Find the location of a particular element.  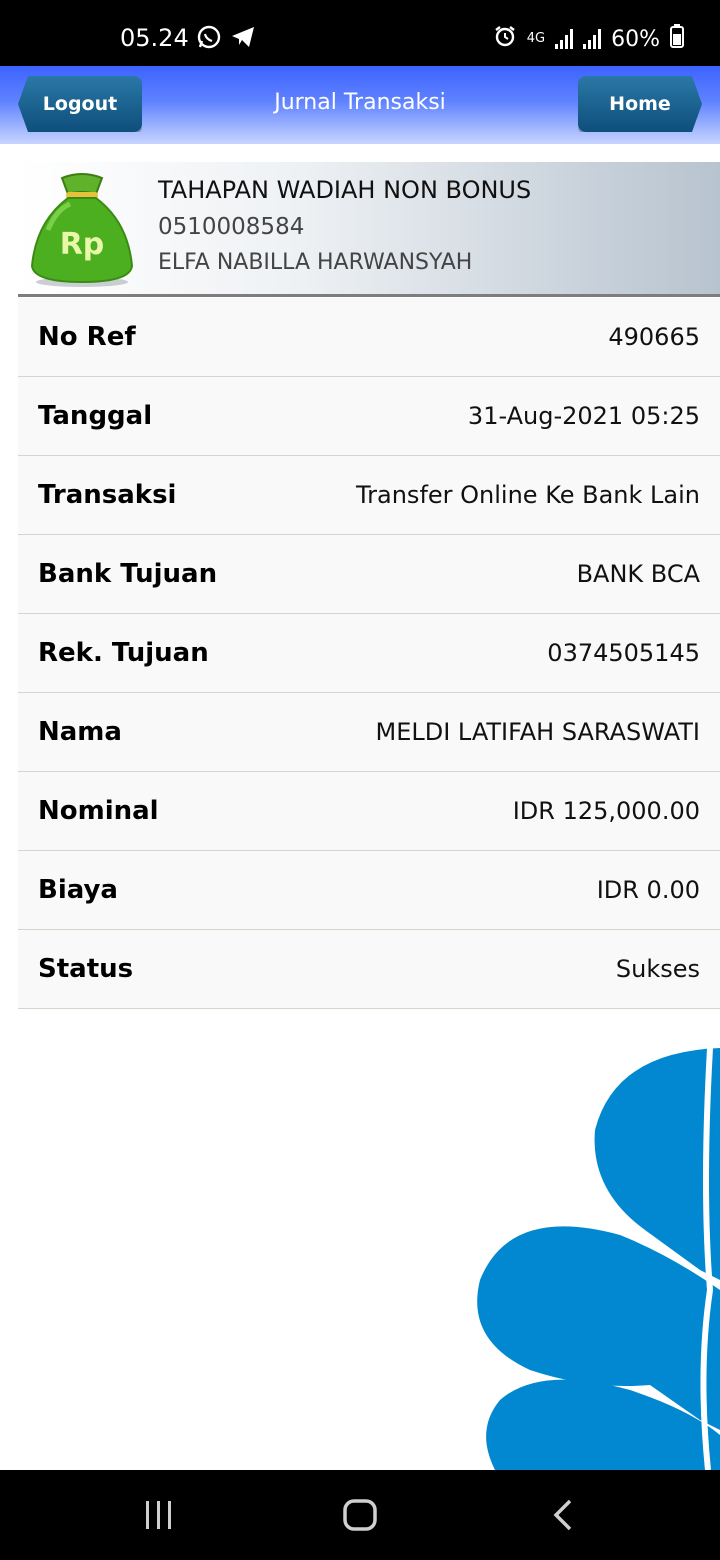

detail-row-no-ref: No Ref 490665 is located at coordinates (369, 337).